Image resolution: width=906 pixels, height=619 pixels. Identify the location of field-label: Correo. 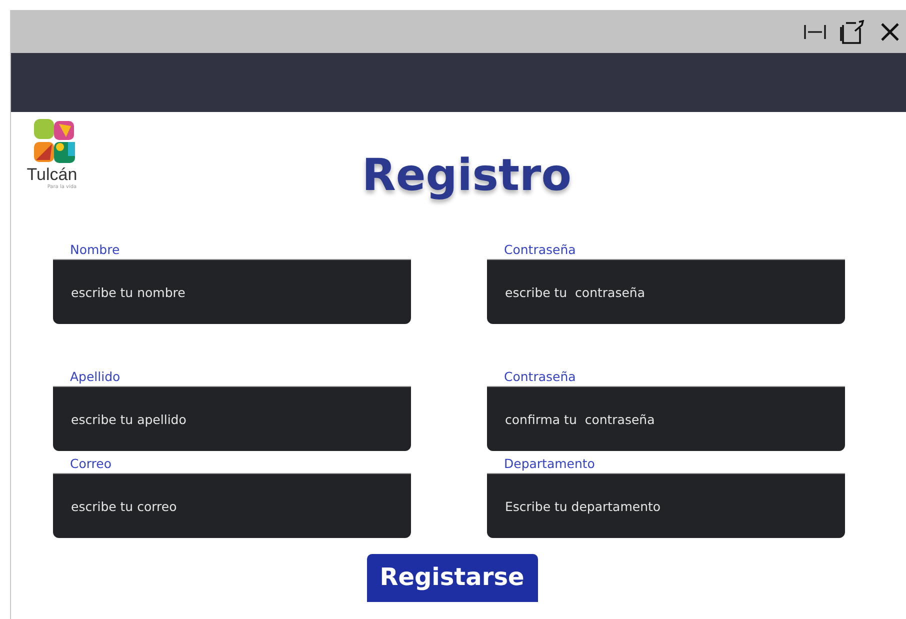
(90, 464).